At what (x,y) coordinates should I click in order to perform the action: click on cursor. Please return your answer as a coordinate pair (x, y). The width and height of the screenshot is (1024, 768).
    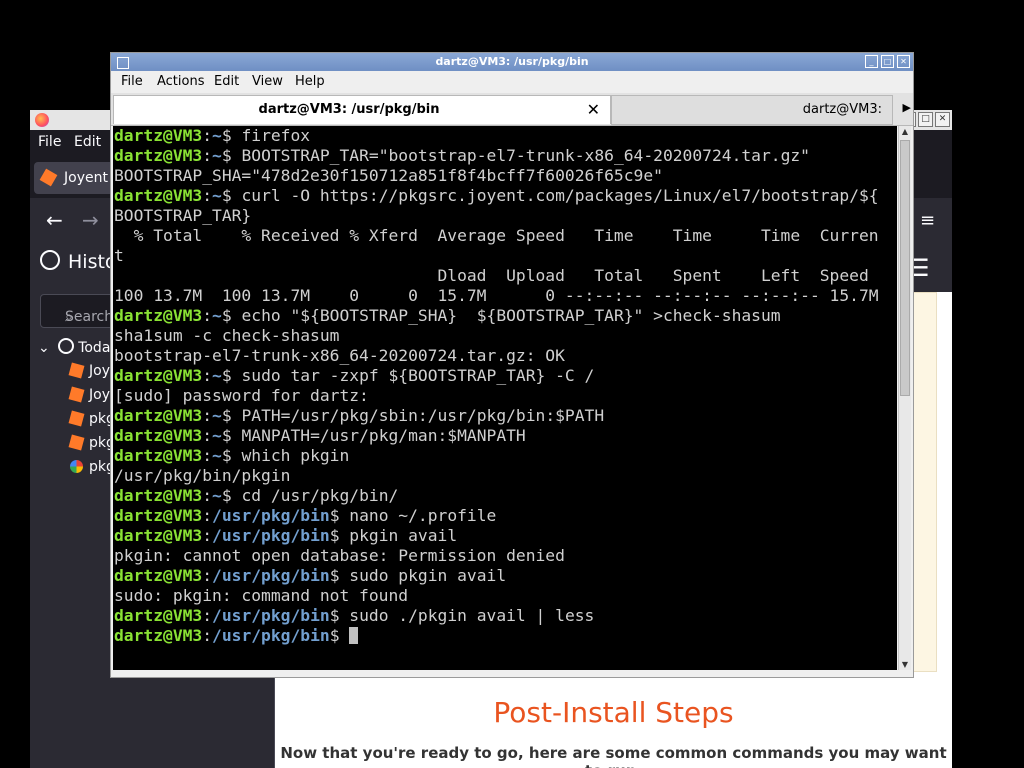
    Looking at the image, I should click on (354, 635).